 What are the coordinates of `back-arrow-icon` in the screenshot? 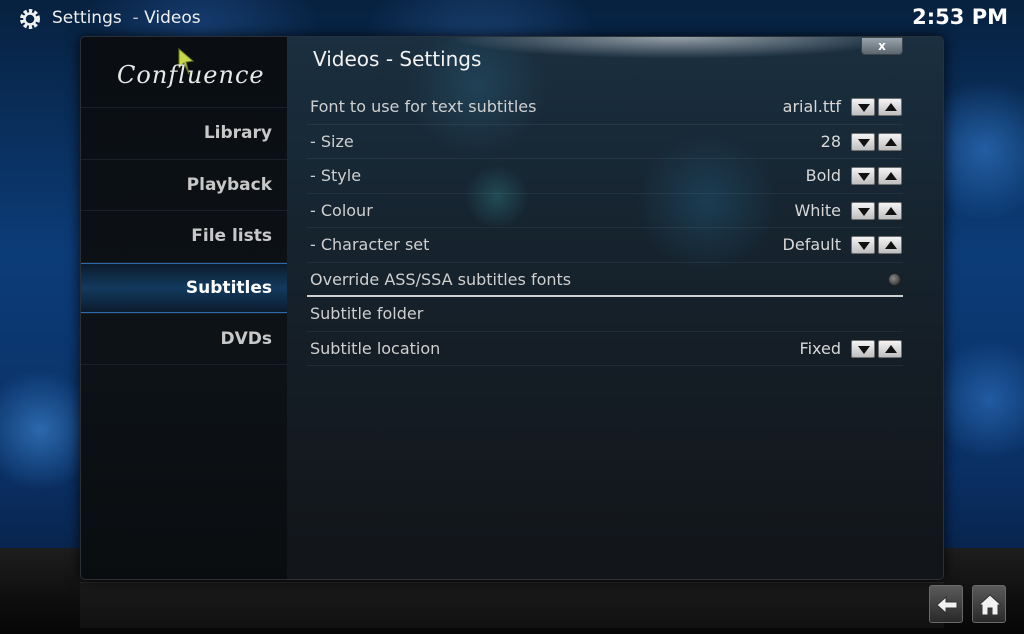 It's located at (947, 605).